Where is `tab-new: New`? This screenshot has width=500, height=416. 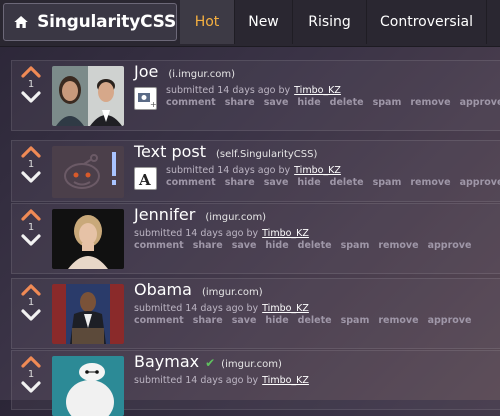 tab-new: New is located at coordinates (264, 22).